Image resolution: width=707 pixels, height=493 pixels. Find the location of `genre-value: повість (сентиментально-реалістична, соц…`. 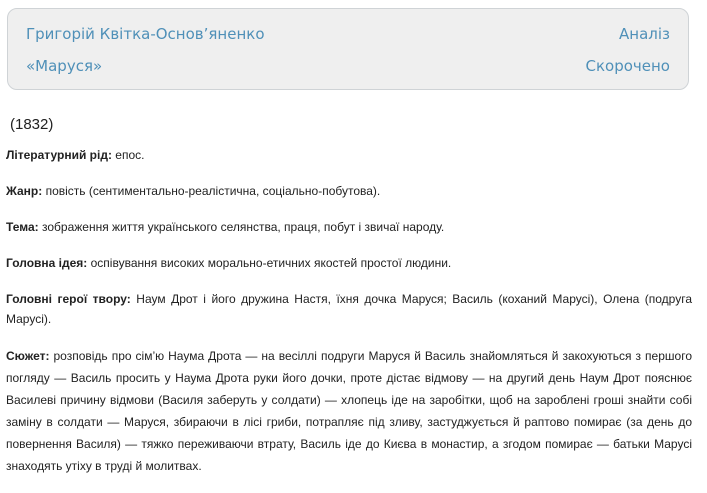

genre-value: повість (сентиментально-реалістична, соц… is located at coordinates (211, 191).